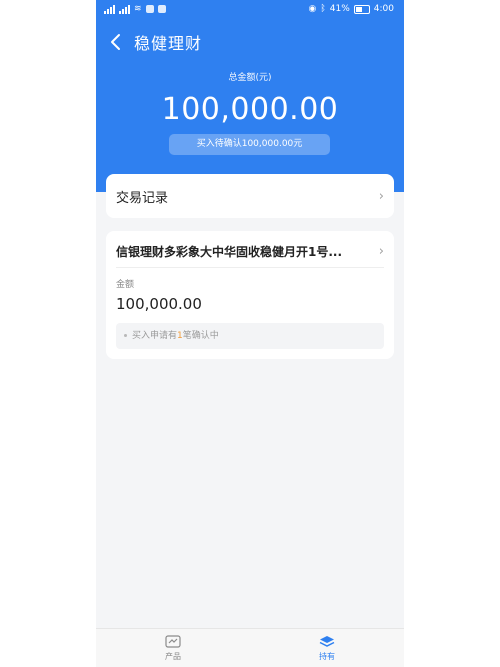 Image resolution: width=500 pixels, height=667 pixels. I want to click on status-left: ≋, so click(135, 9).